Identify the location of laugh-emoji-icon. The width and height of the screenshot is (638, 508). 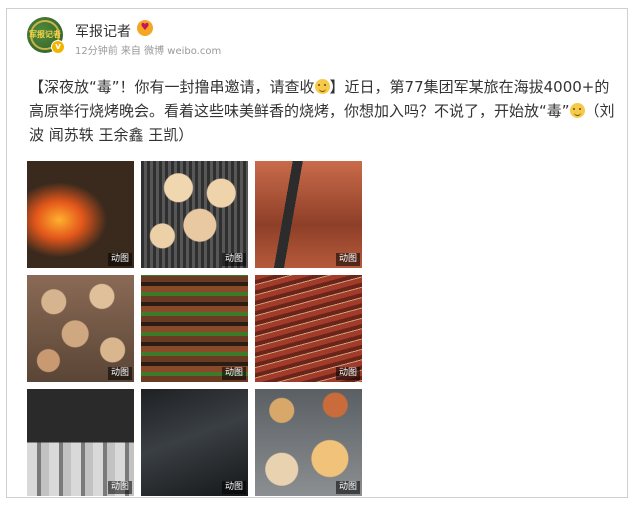
(577, 110).